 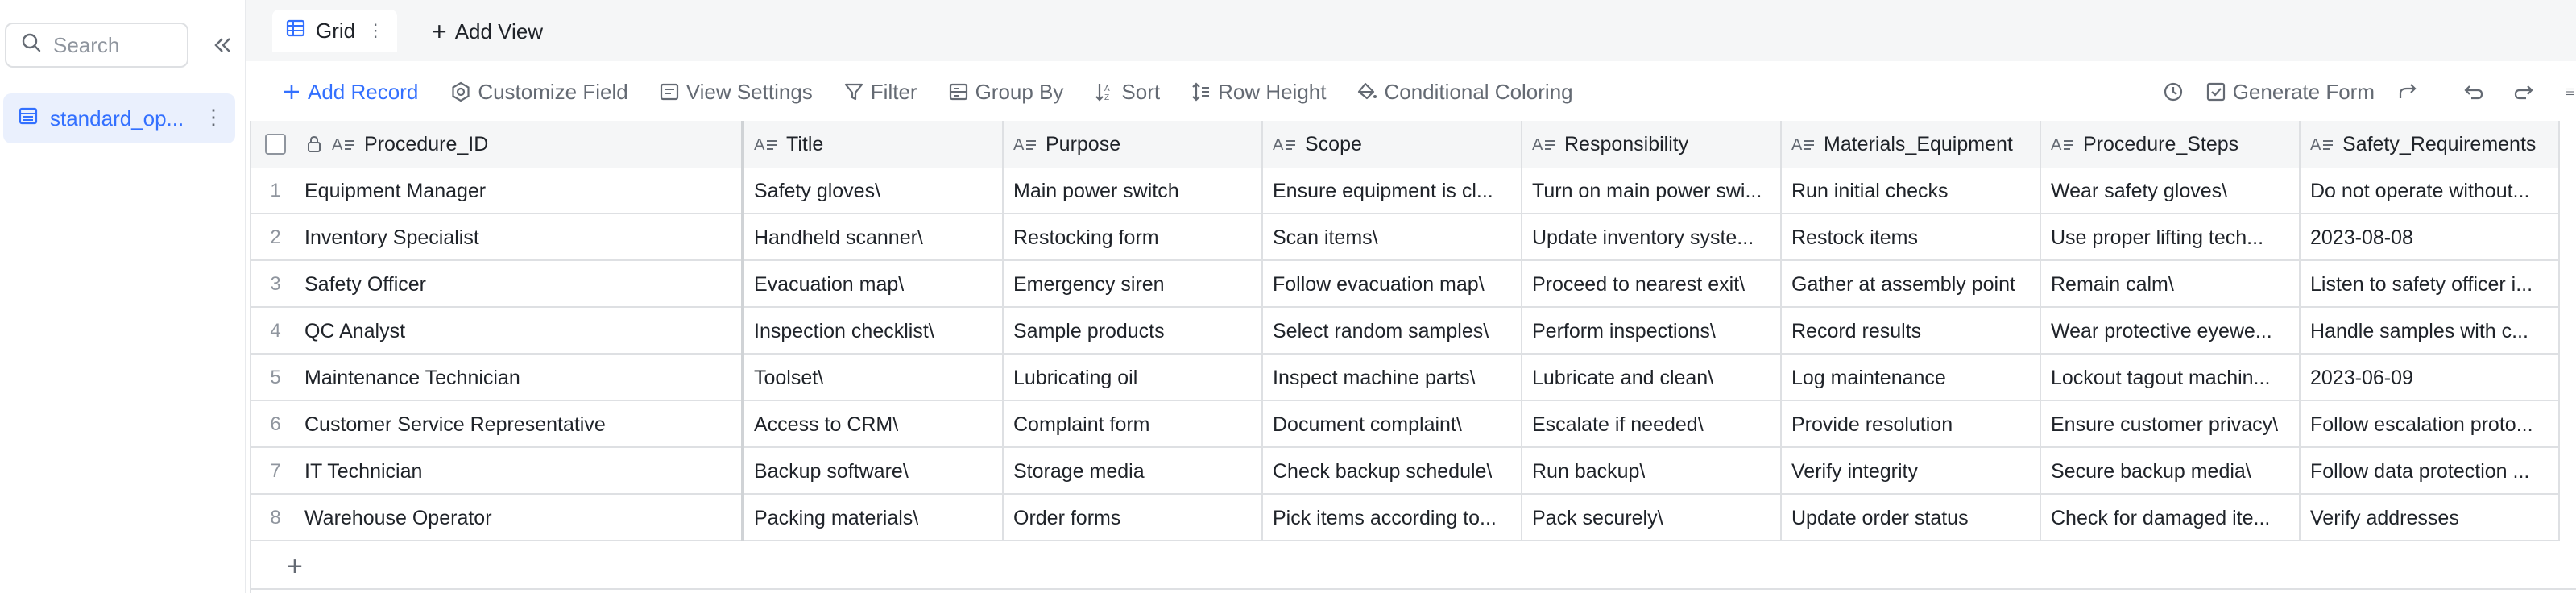 I want to click on generate-form-button: Generate Form, so click(x=2290, y=92).